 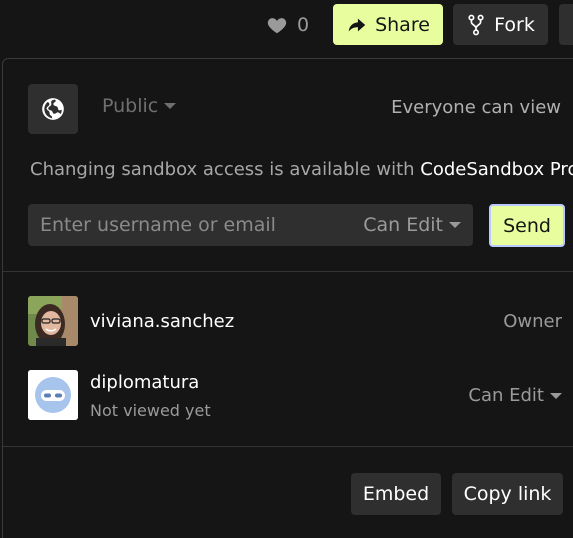 I want to click on invite-field: Can Edit, so click(x=250, y=225).